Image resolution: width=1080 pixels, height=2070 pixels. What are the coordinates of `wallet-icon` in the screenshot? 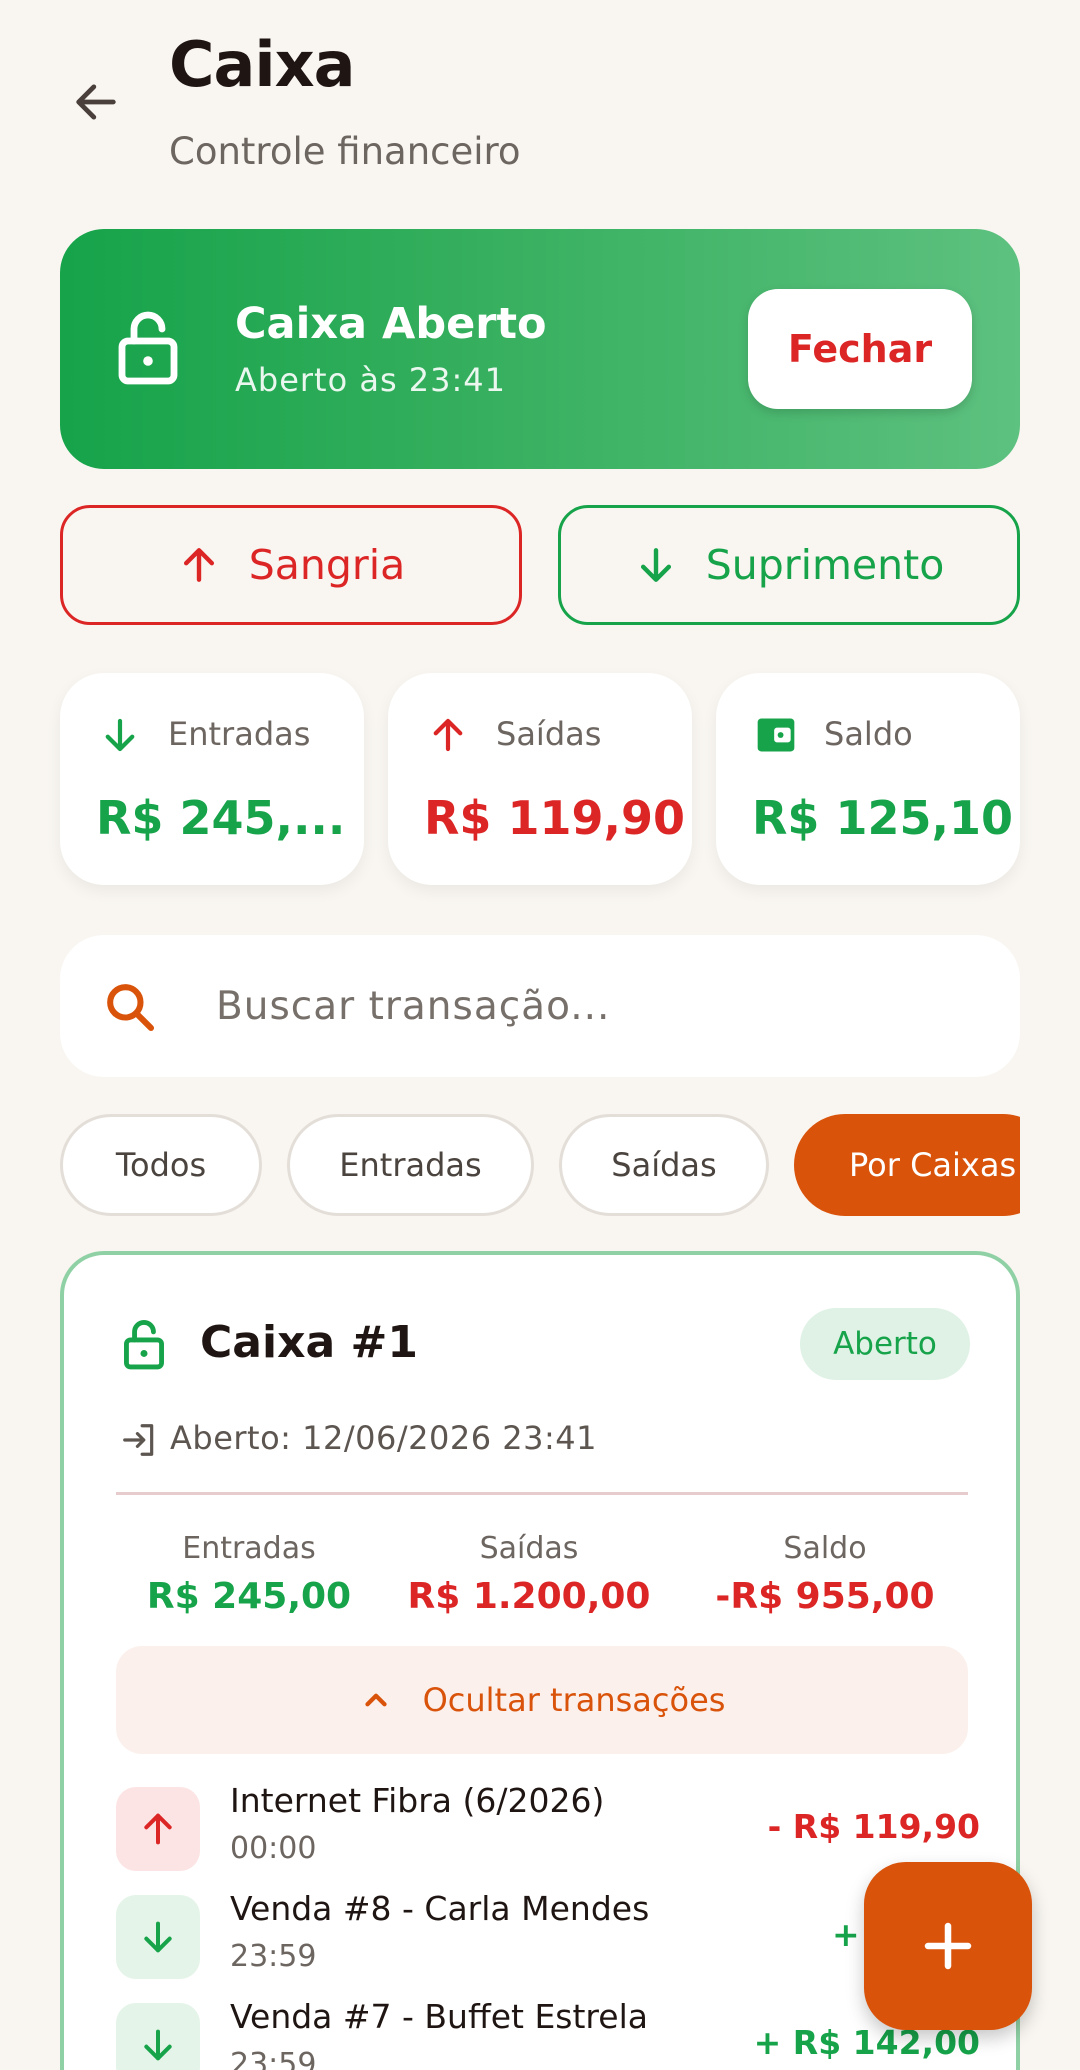 It's located at (776, 735).